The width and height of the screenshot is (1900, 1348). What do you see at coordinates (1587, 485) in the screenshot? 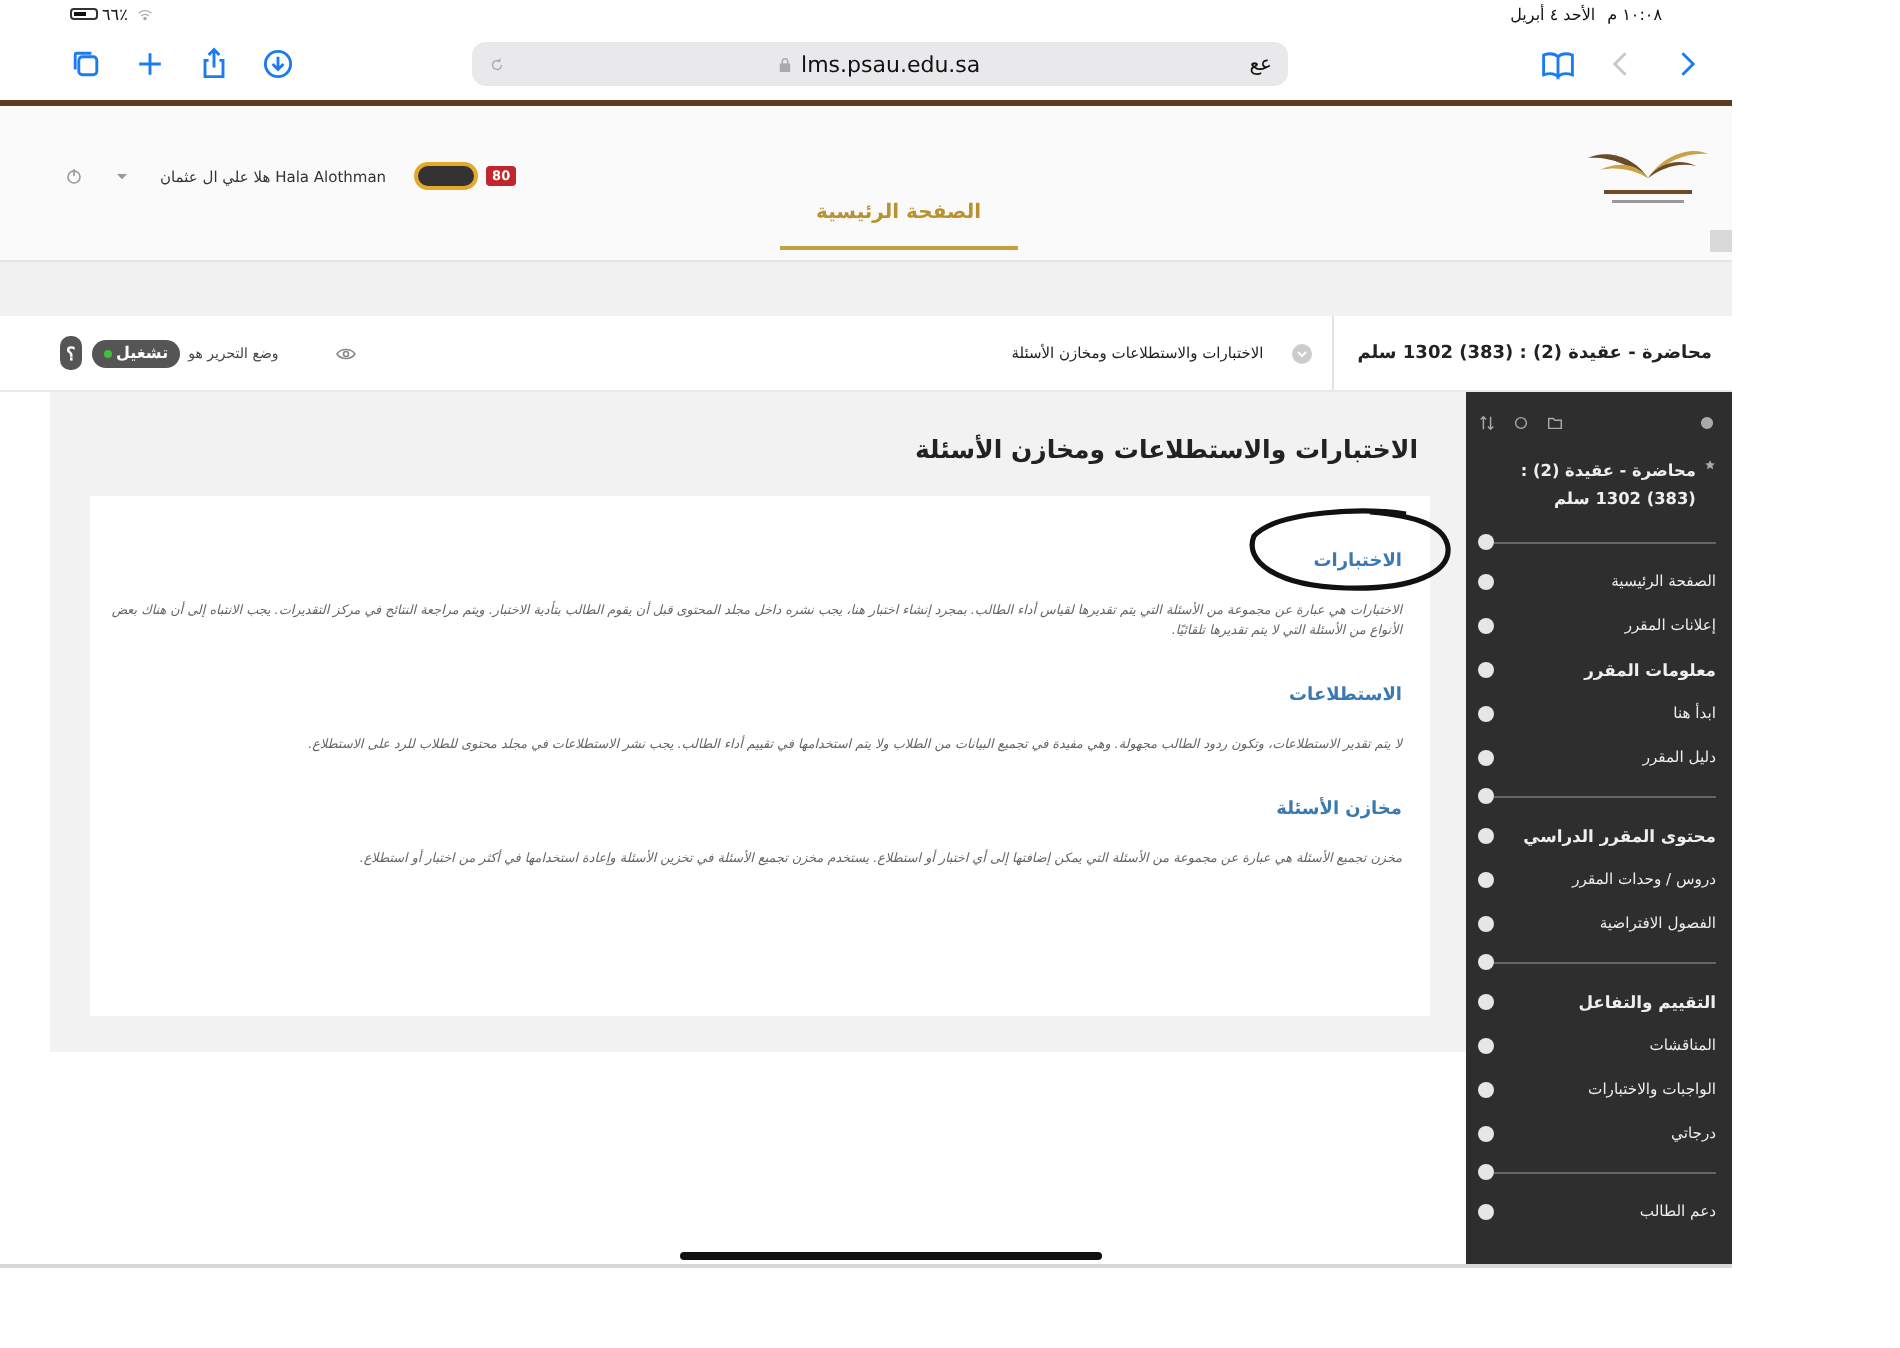
I see `sidebar-course-title: محاضرة - عقيدة (2) : (383) 1302 سلم` at bounding box center [1587, 485].